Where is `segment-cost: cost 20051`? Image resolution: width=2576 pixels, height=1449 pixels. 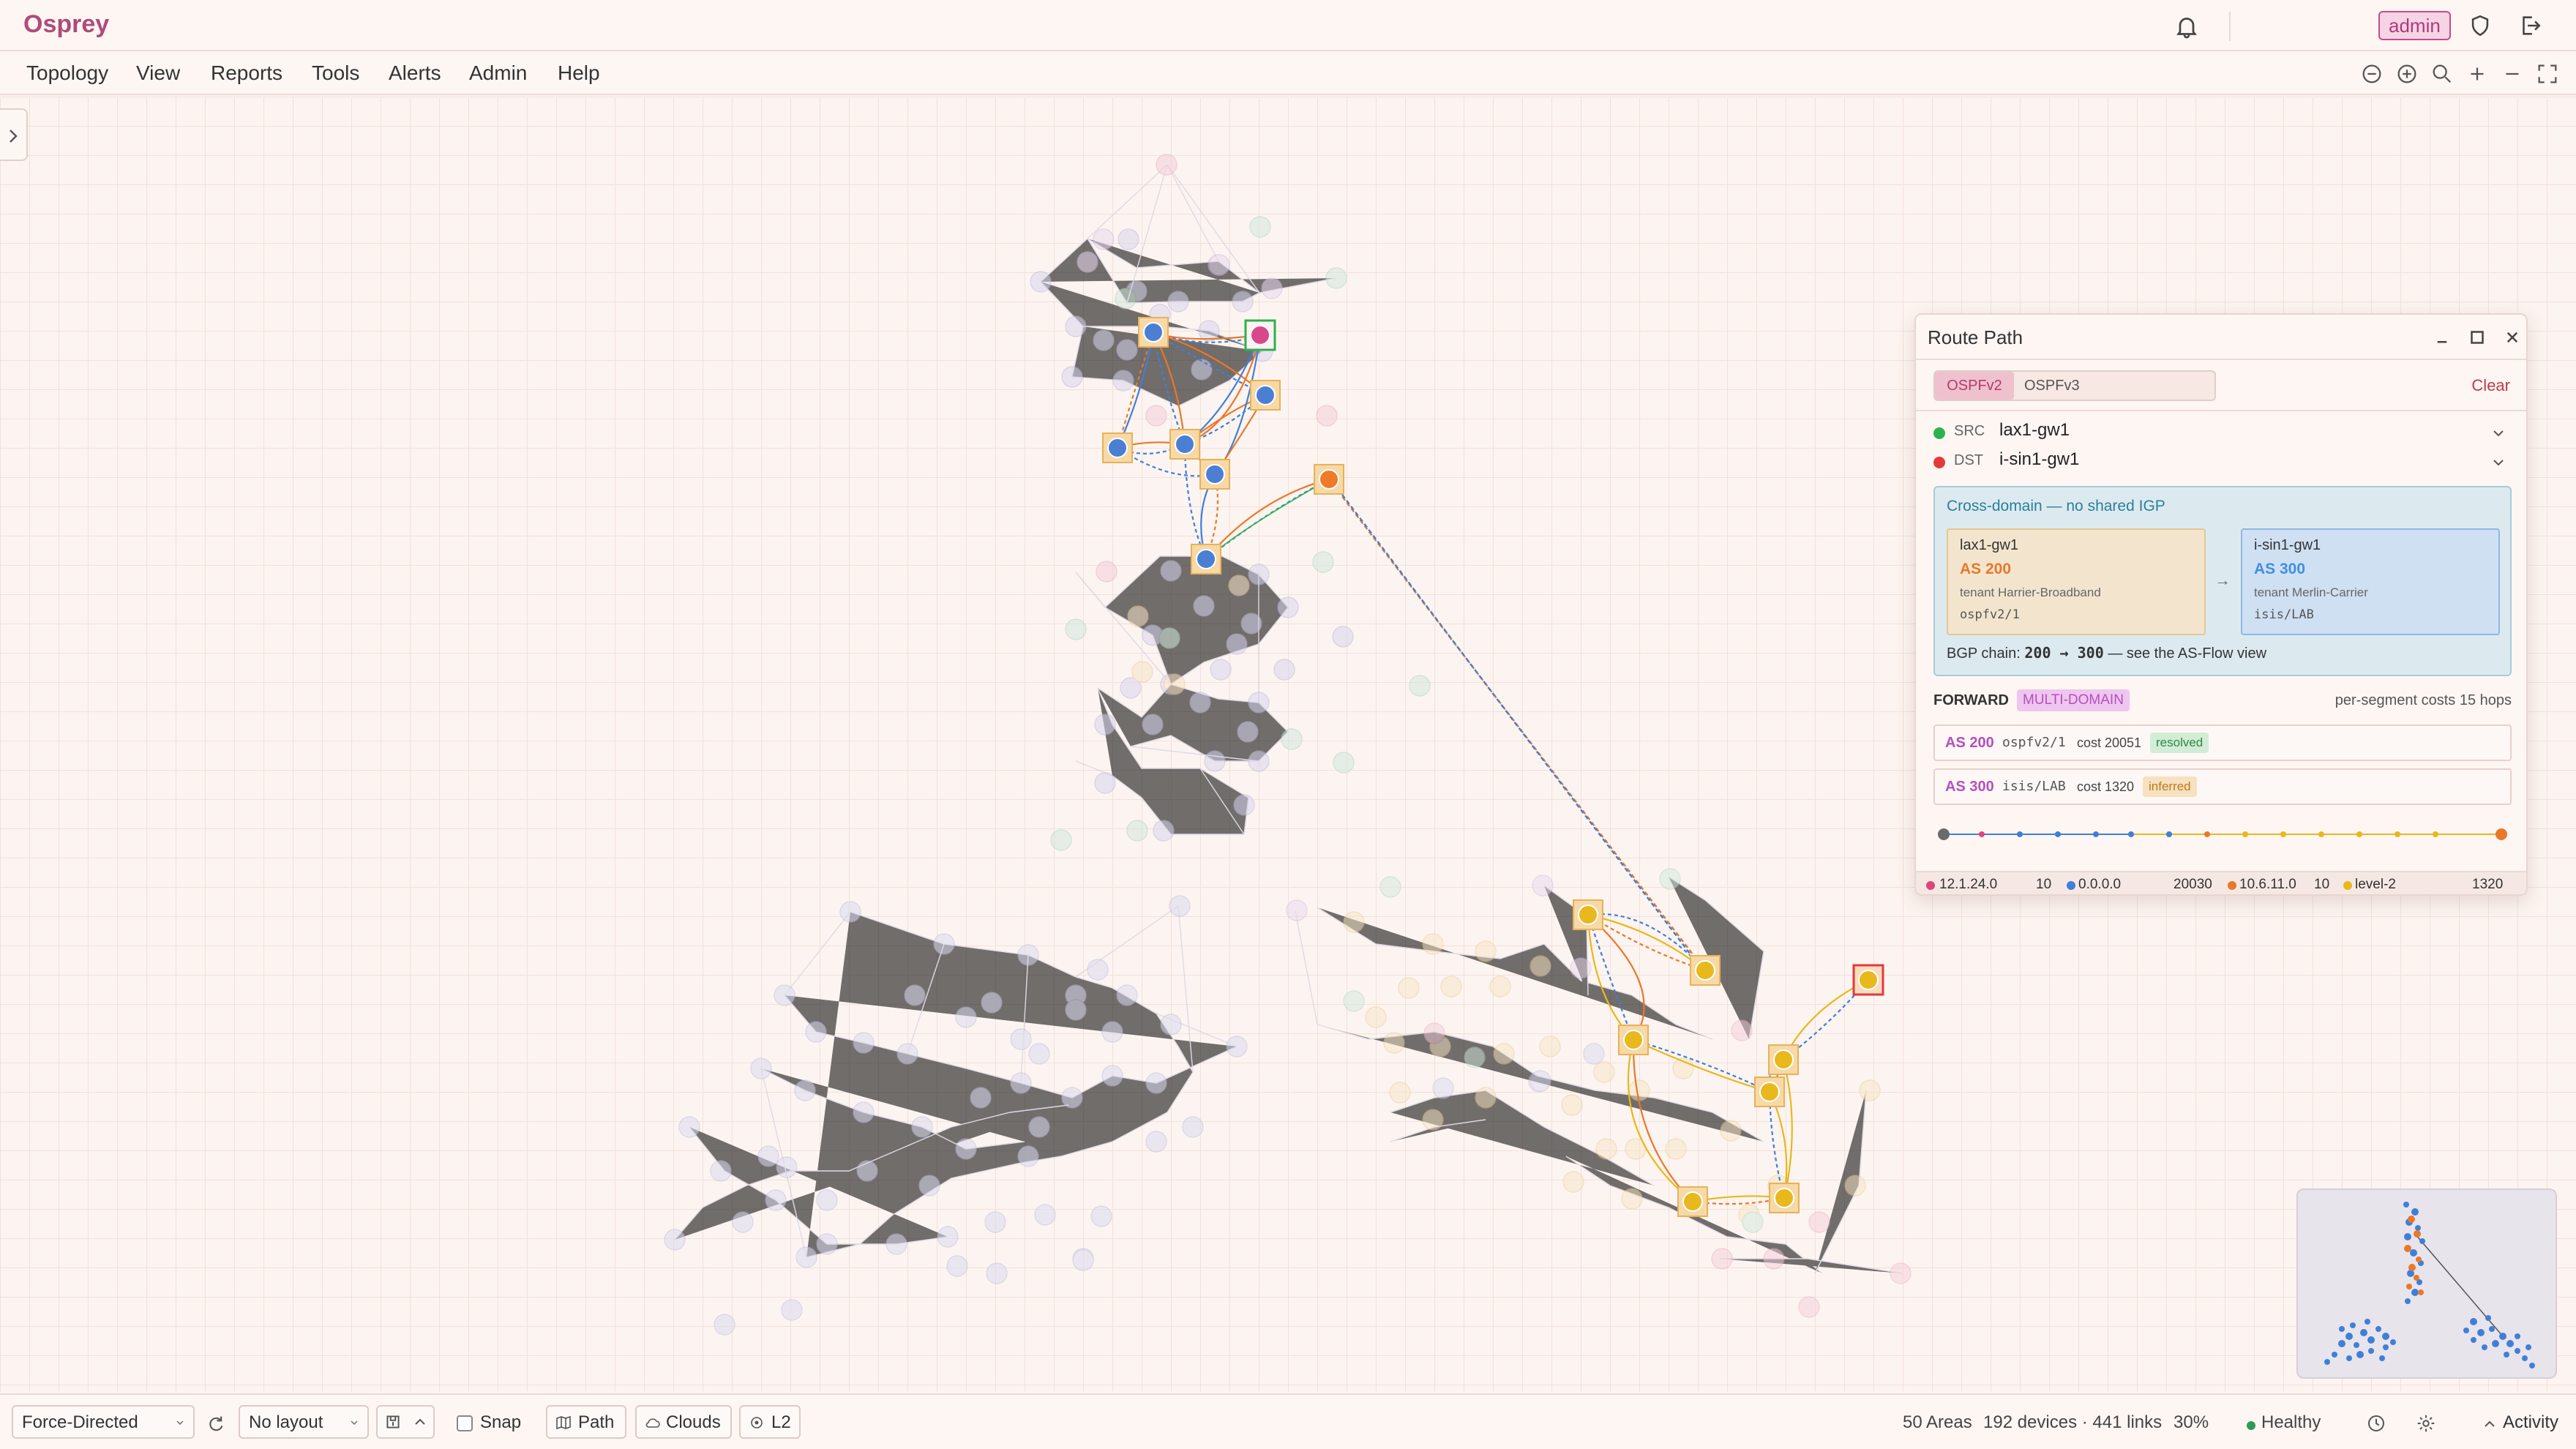
segment-cost: cost 20051 is located at coordinates (2109, 742).